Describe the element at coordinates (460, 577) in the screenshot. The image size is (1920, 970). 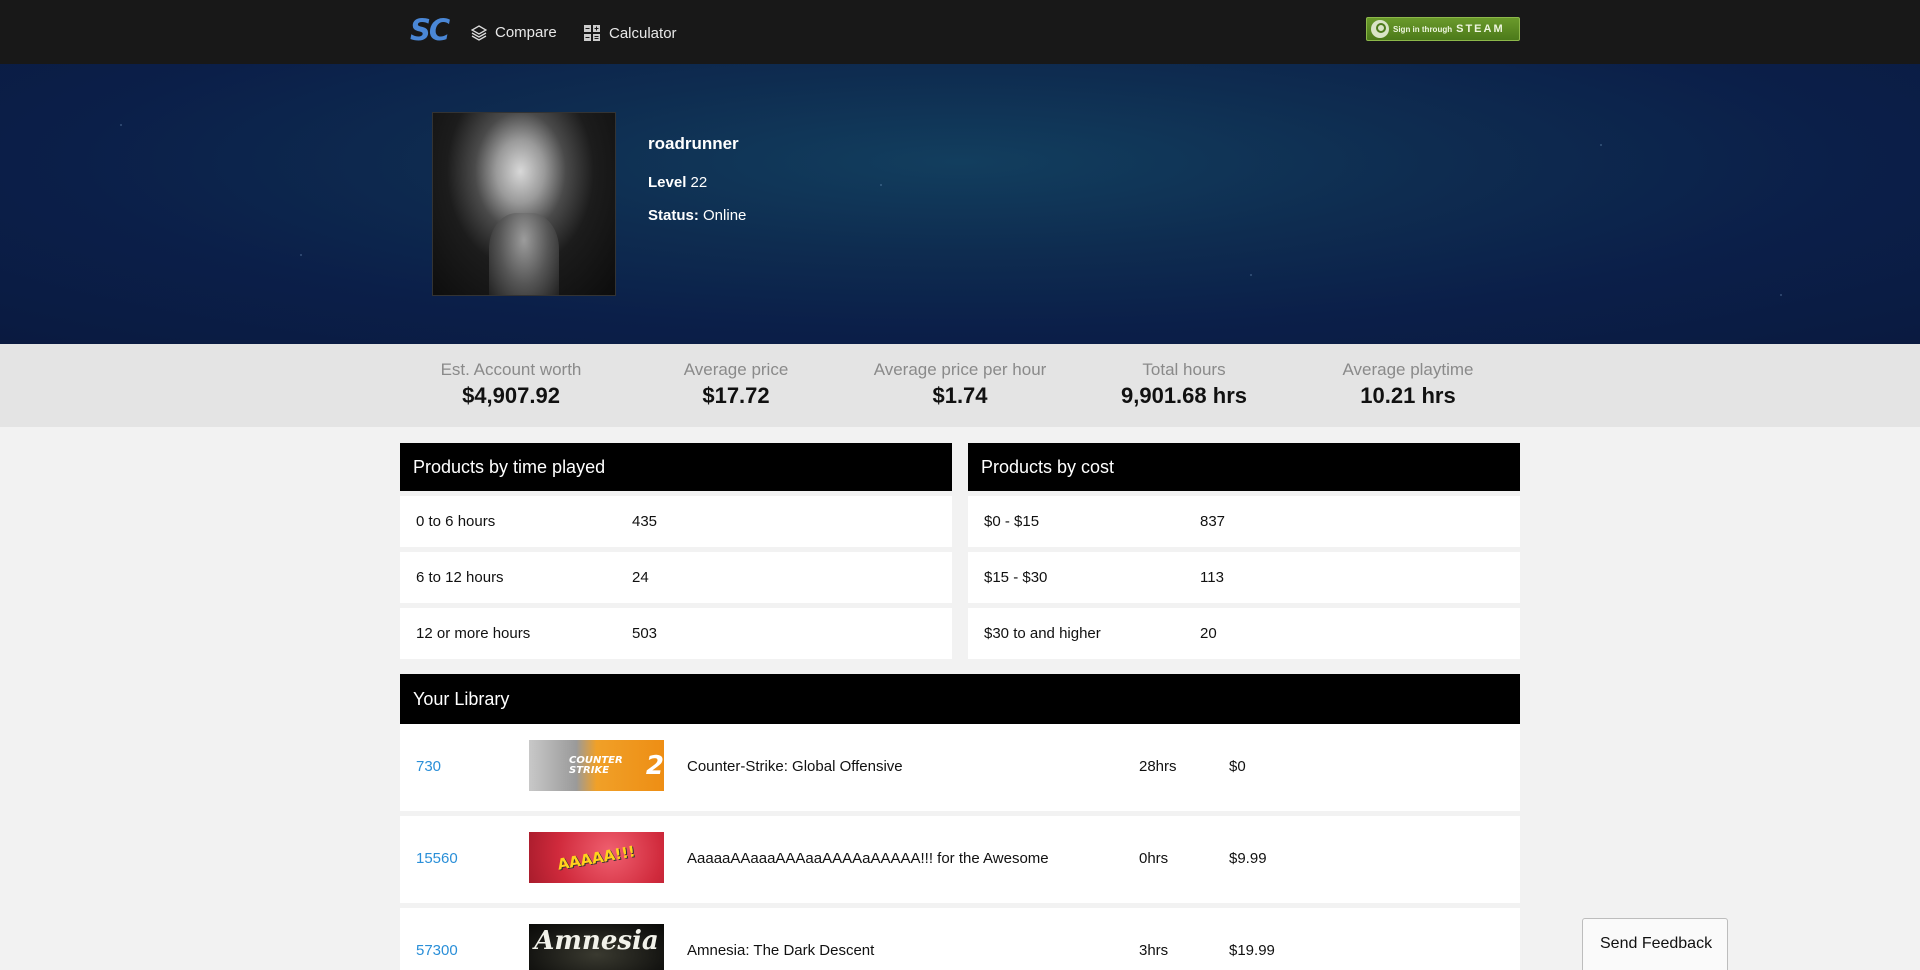
I see `row-label: 6 to 12 hours` at that location.